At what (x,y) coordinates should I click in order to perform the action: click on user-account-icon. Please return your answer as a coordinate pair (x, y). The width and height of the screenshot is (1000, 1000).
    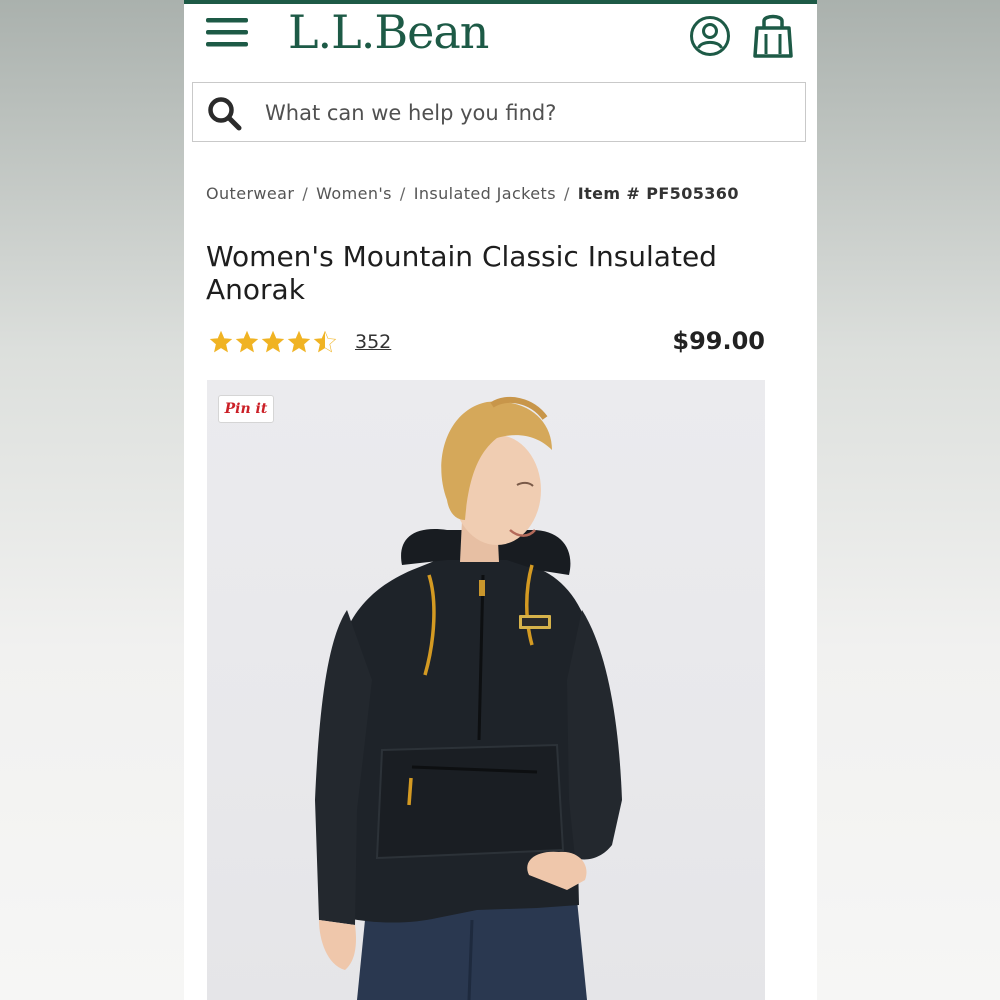
    Looking at the image, I should click on (710, 36).